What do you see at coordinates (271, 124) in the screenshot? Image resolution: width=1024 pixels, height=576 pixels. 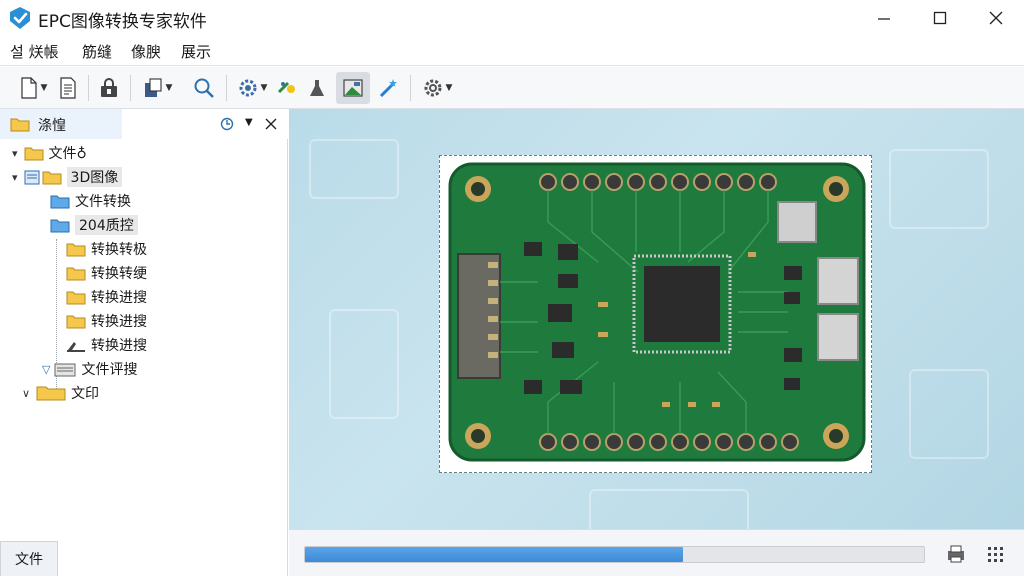 I see `panel-close-icon` at bounding box center [271, 124].